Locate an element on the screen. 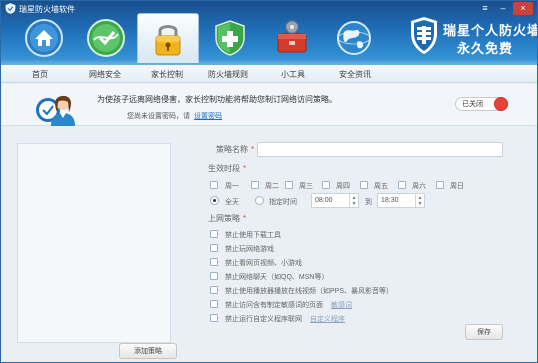 This screenshot has width=538, height=363. nav-firewall-rules-button is located at coordinates (230, 38).